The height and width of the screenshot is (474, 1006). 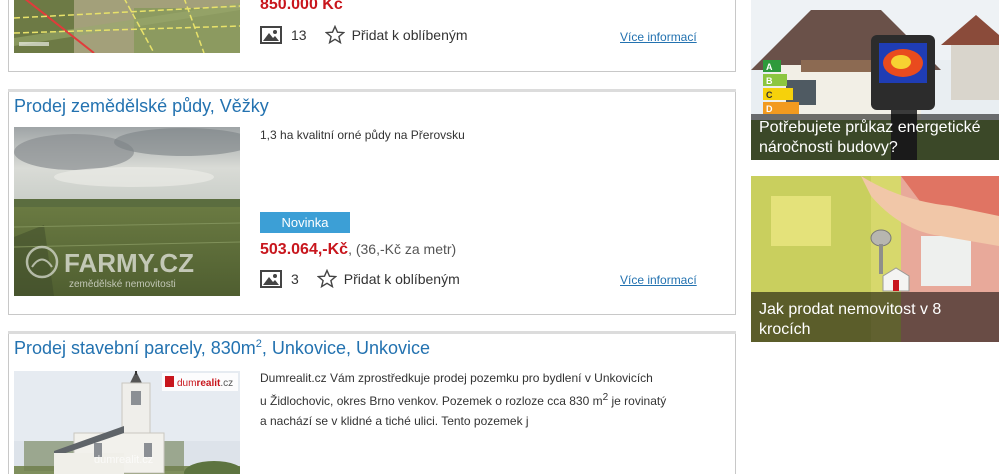 What do you see at coordinates (769, 67) in the screenshot?
I see `energy-label-a: A` at bounding box center [769, 67].